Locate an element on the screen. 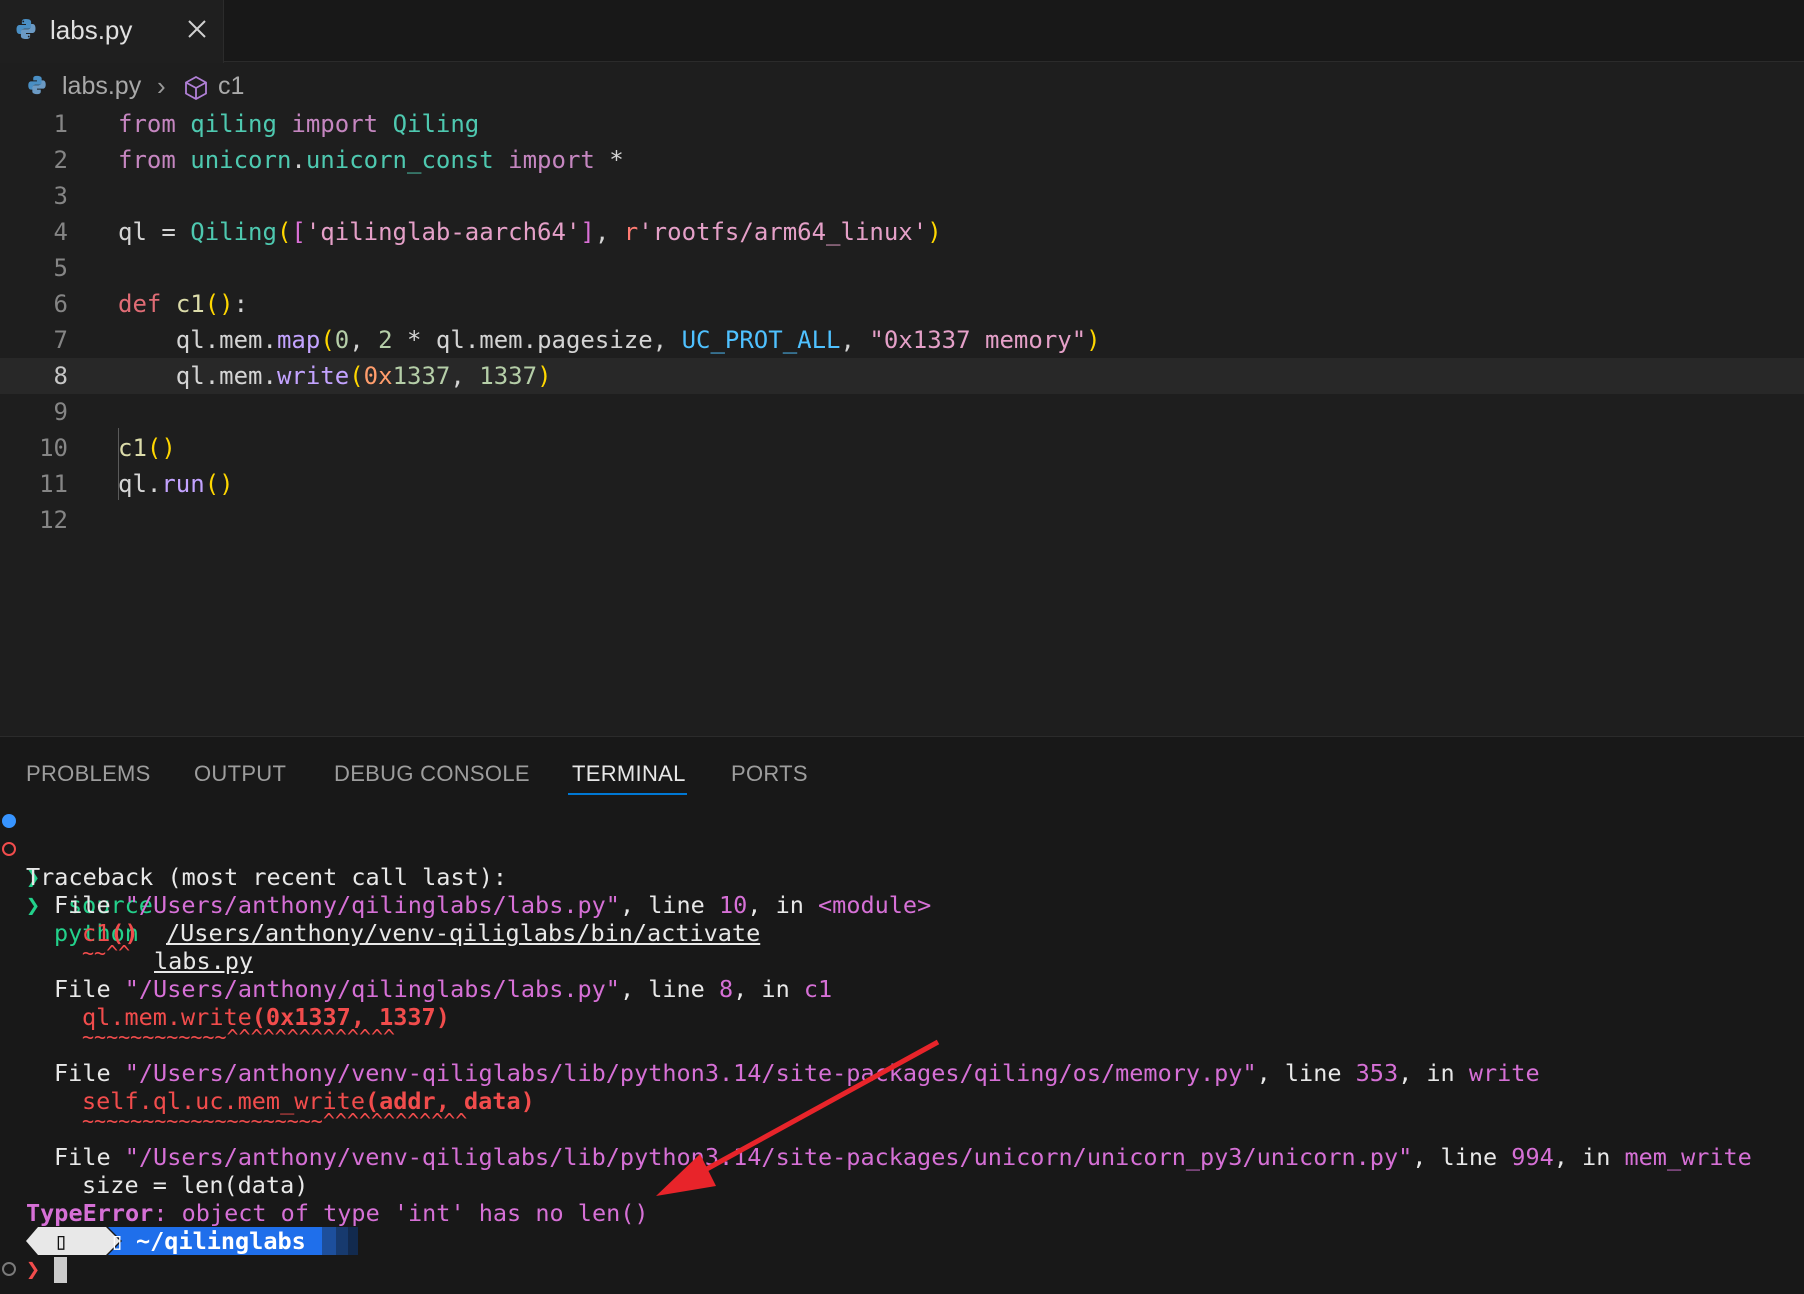 This screenshot has height=1294, width=1804. code-line: 1 from qiling import Qiling is located at coordinates (902, 124).